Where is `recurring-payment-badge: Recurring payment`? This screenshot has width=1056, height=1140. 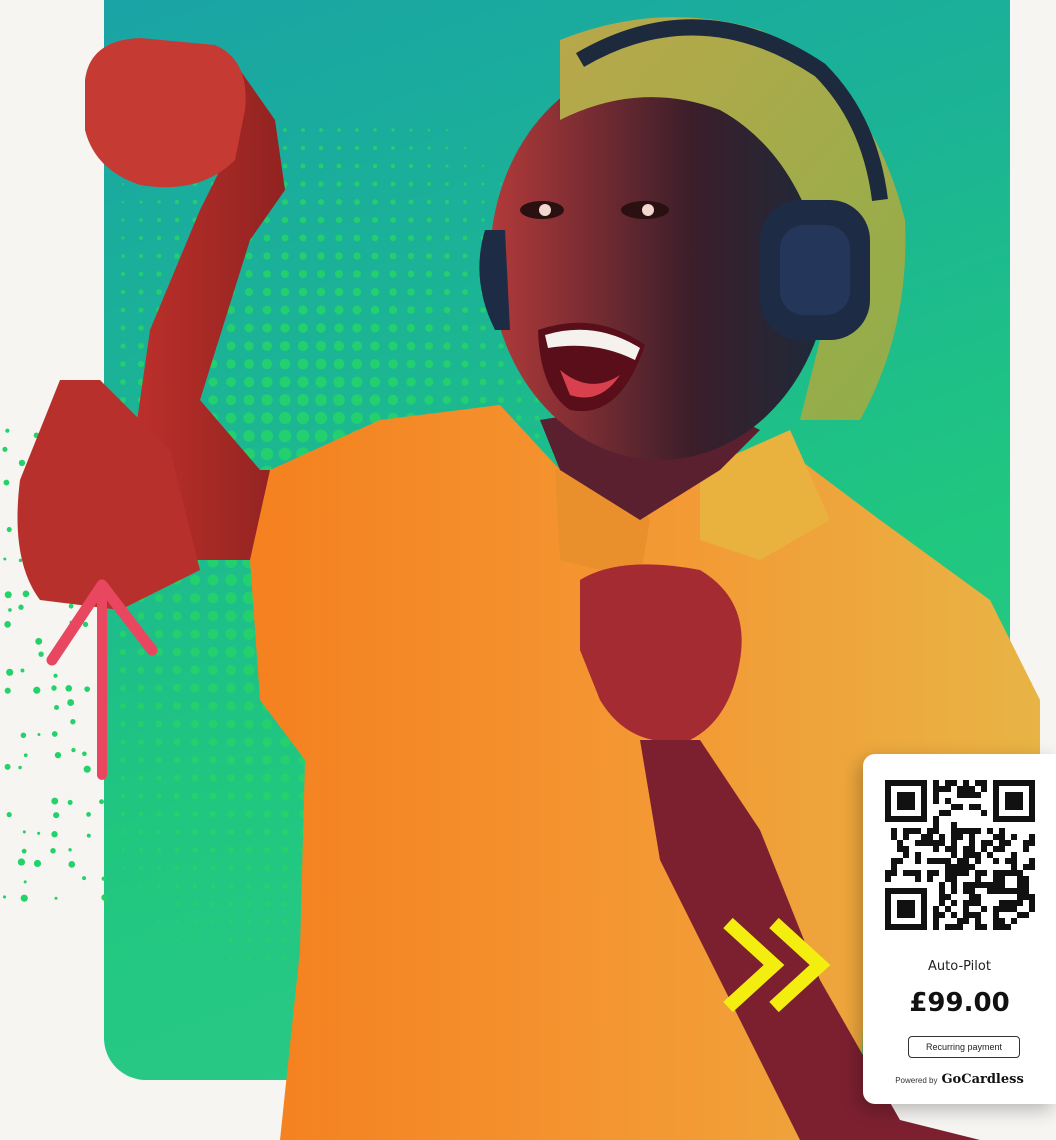
recurring-payment-badge: Recurring payment is located at coordinates (964, 1047).